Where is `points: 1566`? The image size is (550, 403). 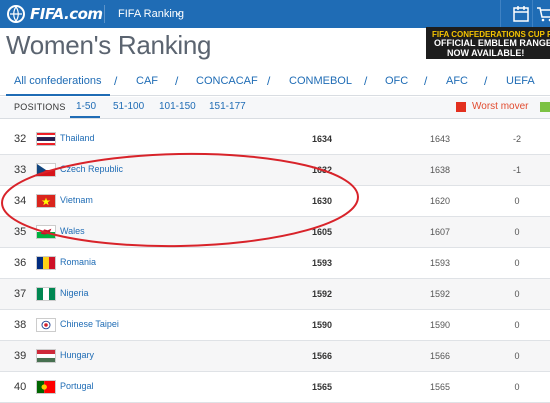
points: 1566 is located at coordinates (322, 356).